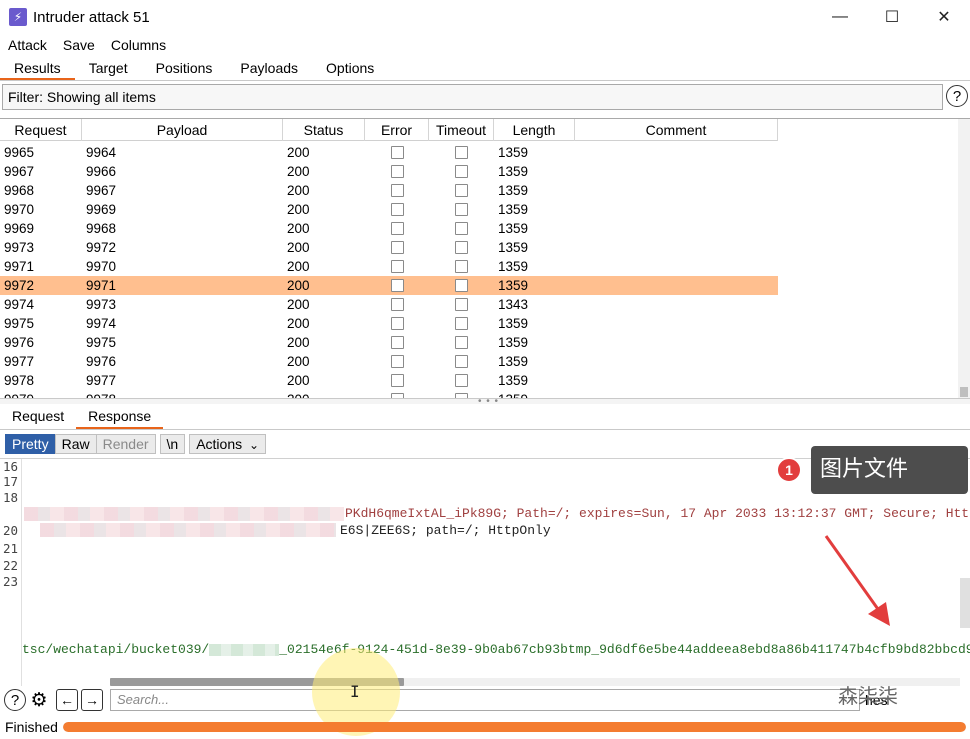 The image size is (970, 739). What do you see at coordinates (789, 470) in the screenshot?
I see `annotation-badge: 1` at bounding box center [789, 470].